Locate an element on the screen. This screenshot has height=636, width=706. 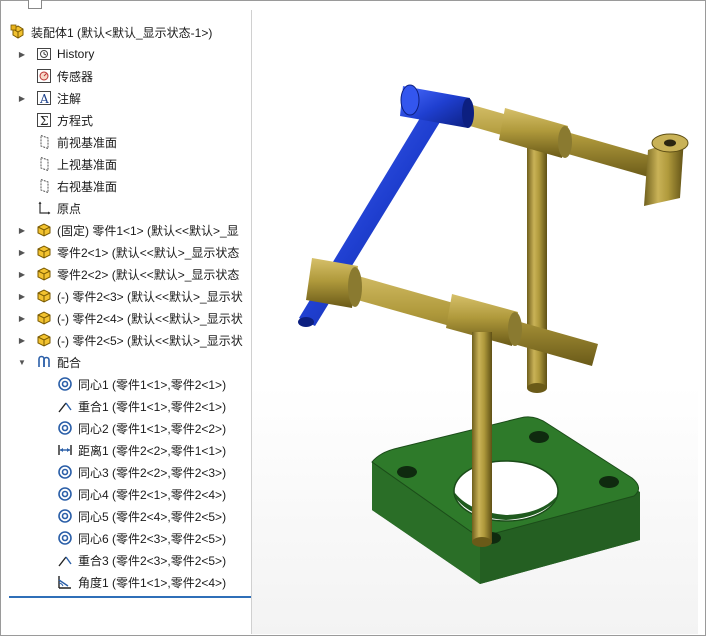
tree-item-origin: 原点 is located at coordinates (138, 208).